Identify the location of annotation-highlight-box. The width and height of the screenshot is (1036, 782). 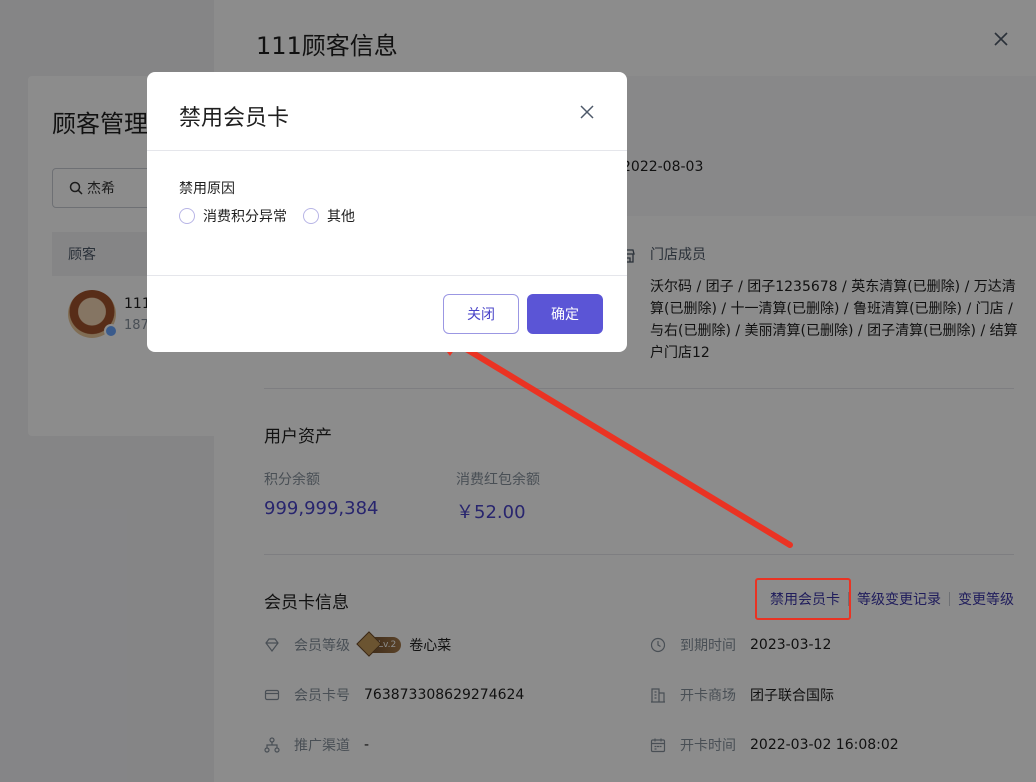
(803, 599).